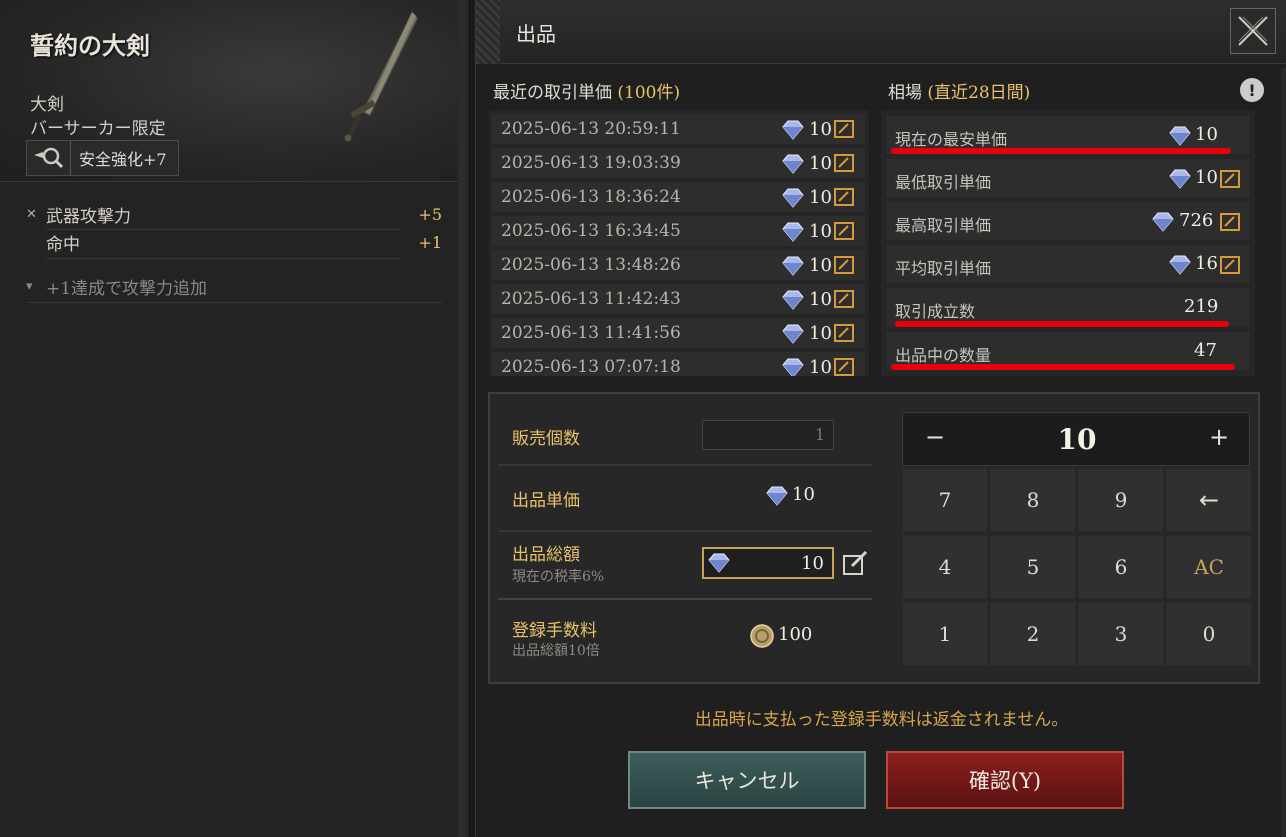  Describe the element at coordinates (381, 76) in the screenshot. I see `greatsword-icon` at that location.